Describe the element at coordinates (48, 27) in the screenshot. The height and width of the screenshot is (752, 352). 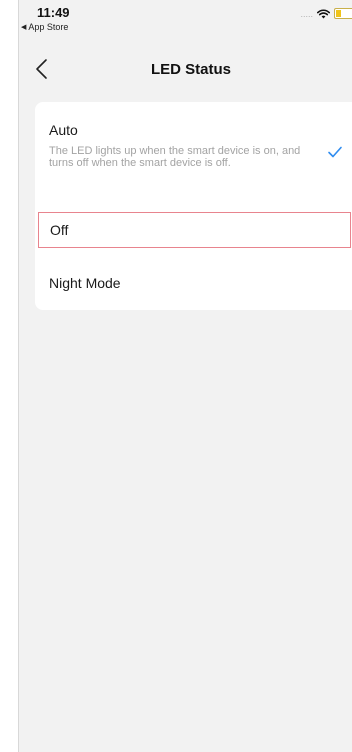
I see `back-app-label: App Store` at that location.